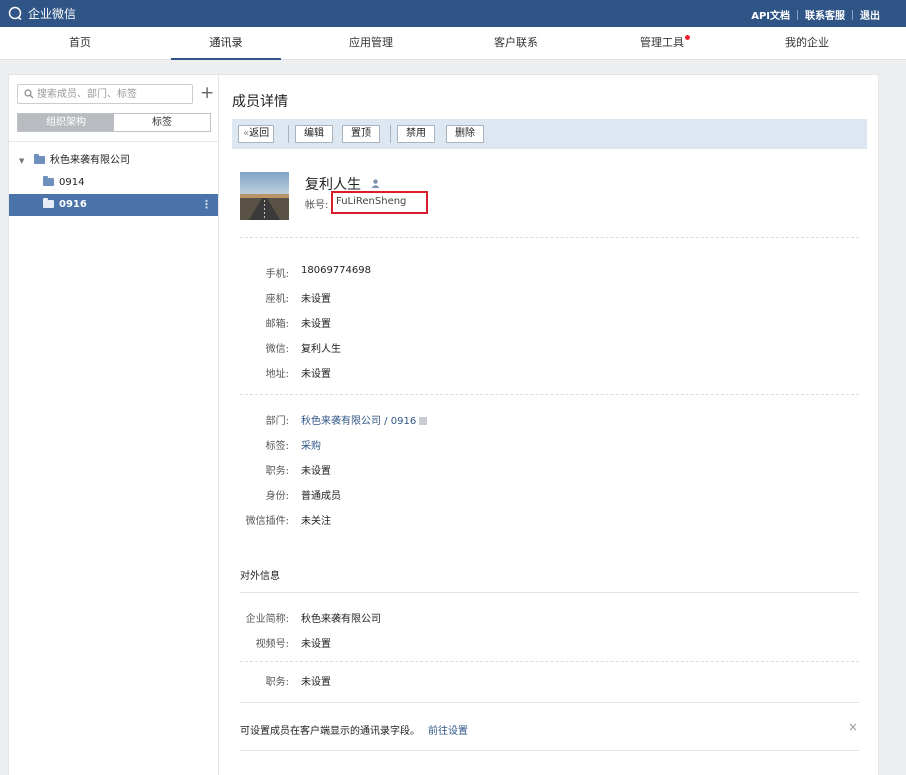 This screenshot has width=906, height=775. What do you see at coordinates (267, 619) in the screenshot?
I see `field-label: 企业简称:` at bounding box center [267, 619].